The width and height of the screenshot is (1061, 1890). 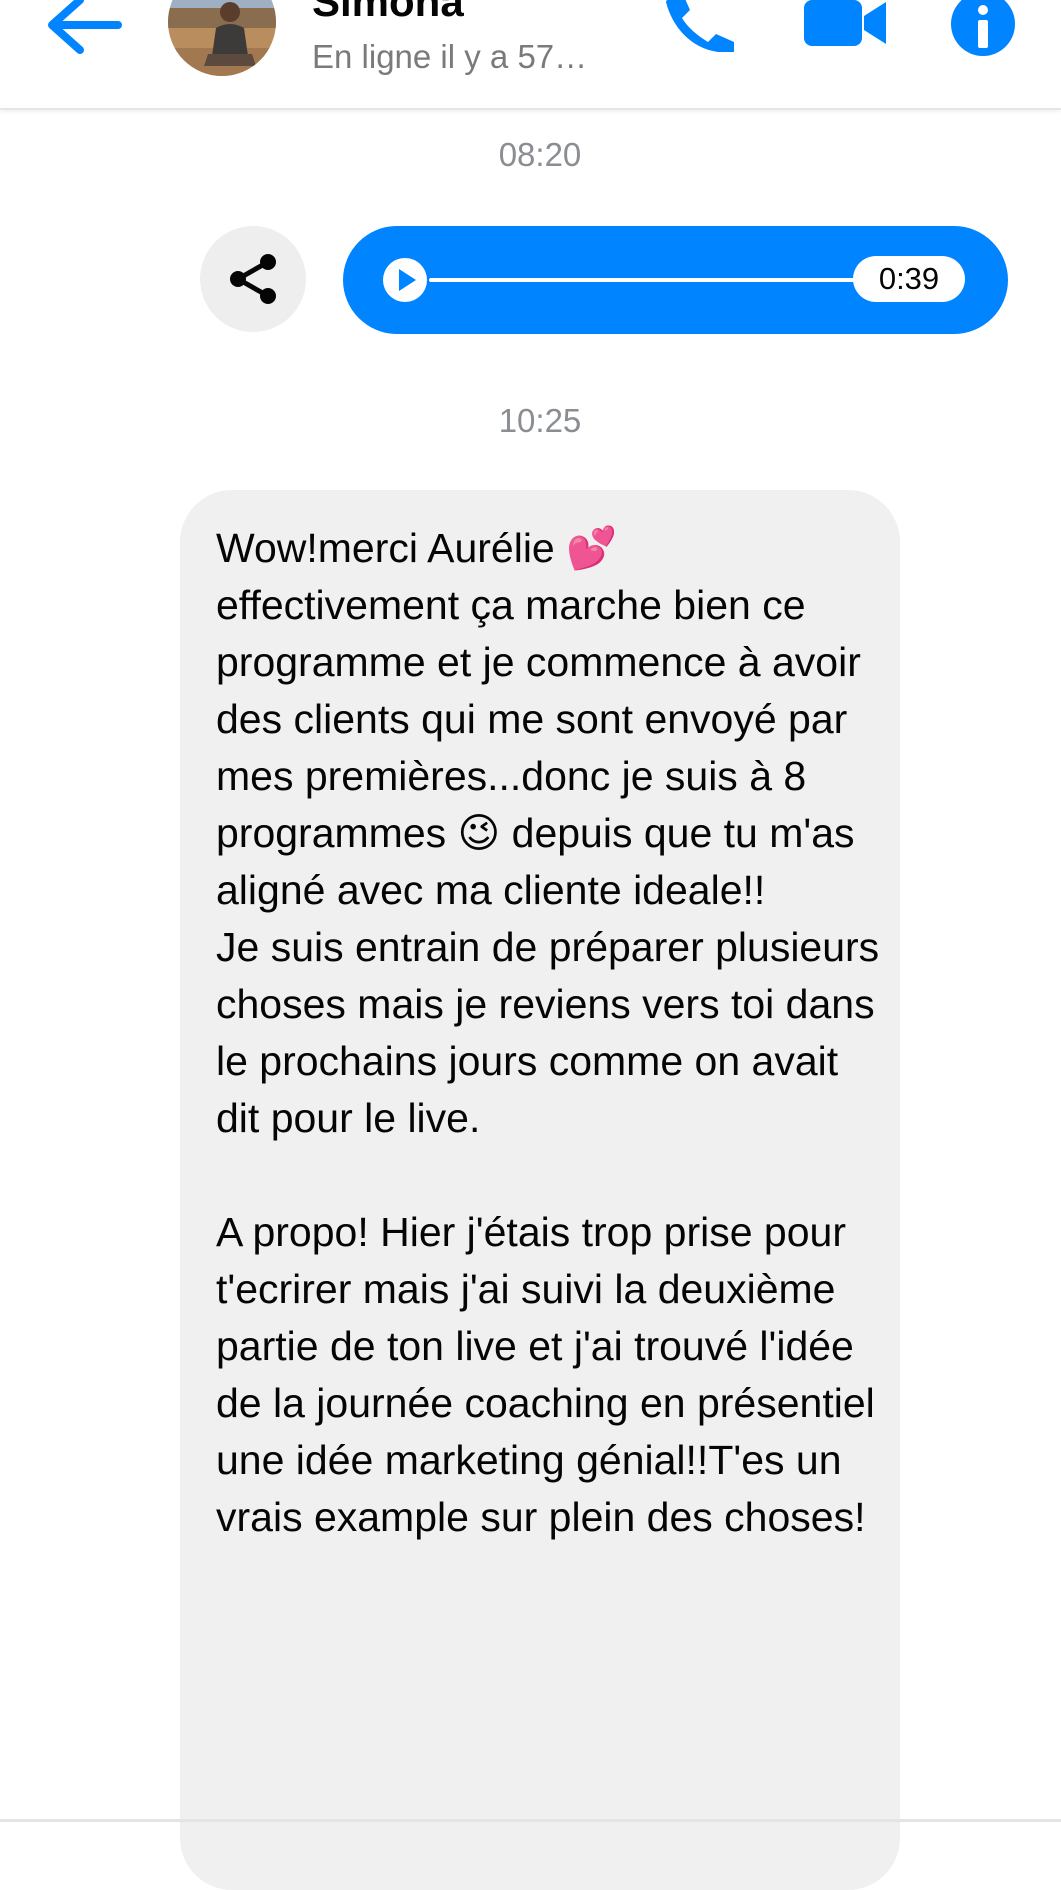 I want to click on share-button, so click(x=253, y=279).